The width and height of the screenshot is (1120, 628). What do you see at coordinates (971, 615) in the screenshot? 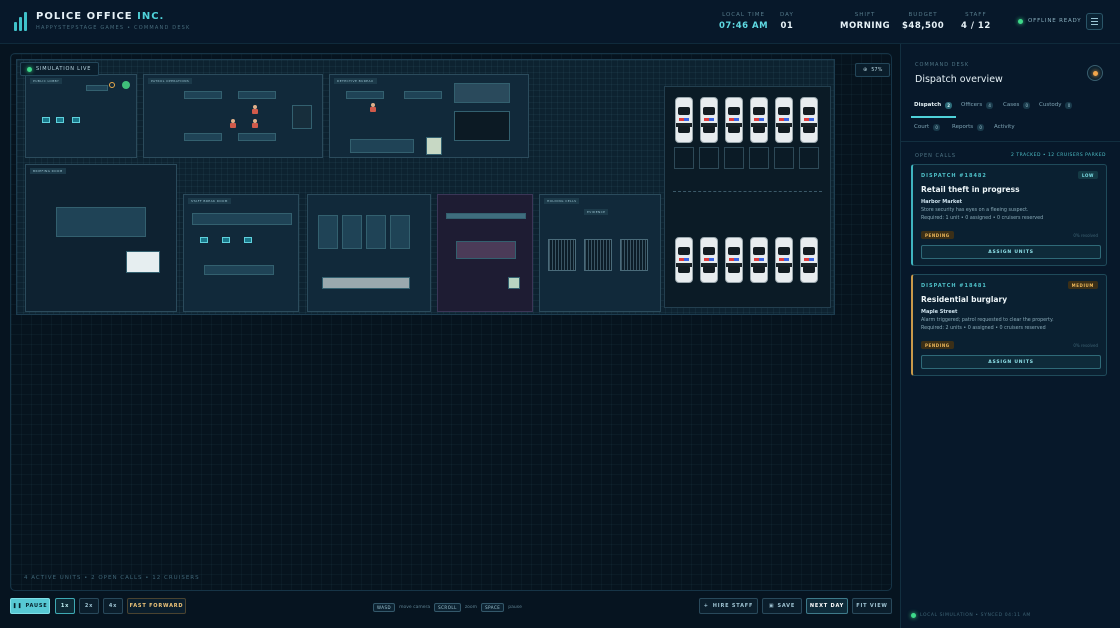
I see `panel-footer: LOCAL SIMULATION • SYNCED 04:11 AM` at bounding box center [971, 615].